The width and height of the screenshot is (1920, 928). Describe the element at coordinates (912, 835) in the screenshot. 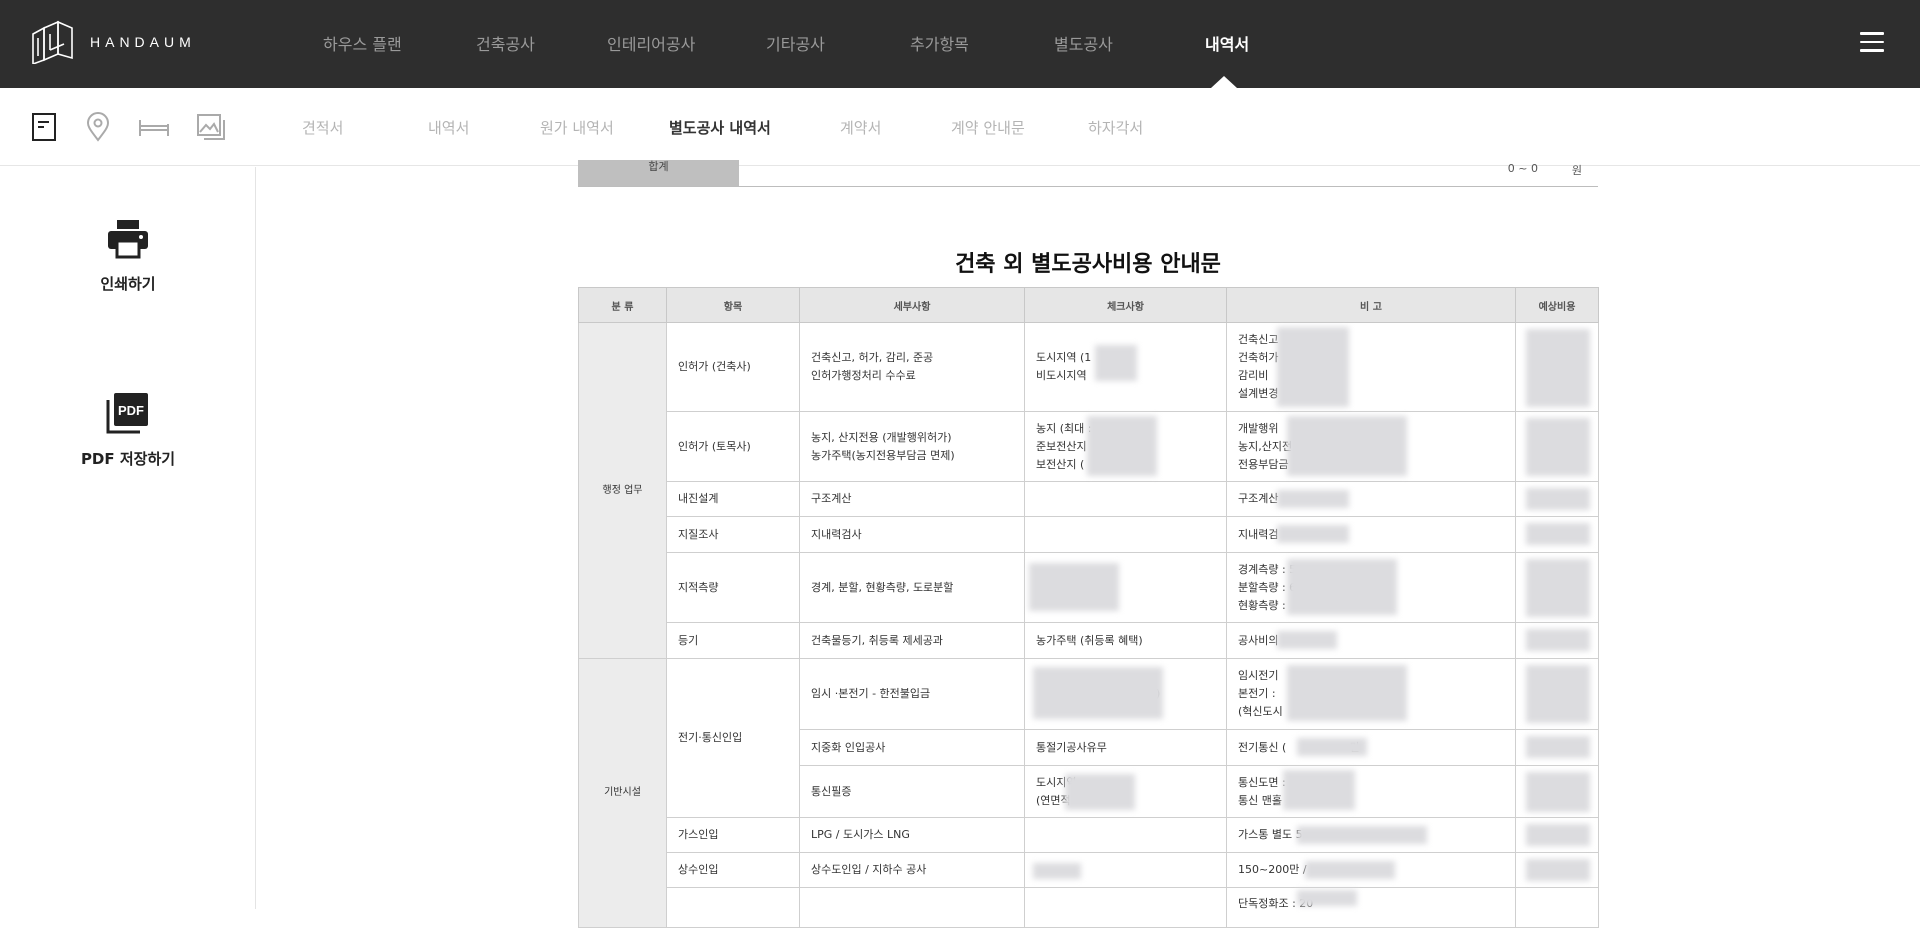

I see `detail-cell: LPG / 도시가스 LNG` at that location.